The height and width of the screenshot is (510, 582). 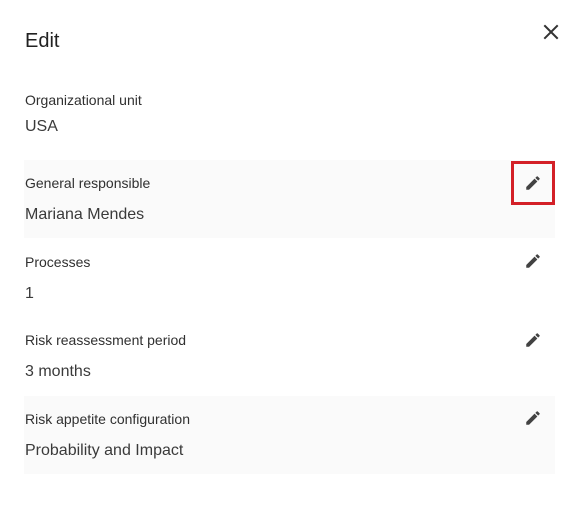 What do you see at coordinates (42, 41) in the screenshot?
I see `dialog-title: Edit` at bounding box center [42, 41].